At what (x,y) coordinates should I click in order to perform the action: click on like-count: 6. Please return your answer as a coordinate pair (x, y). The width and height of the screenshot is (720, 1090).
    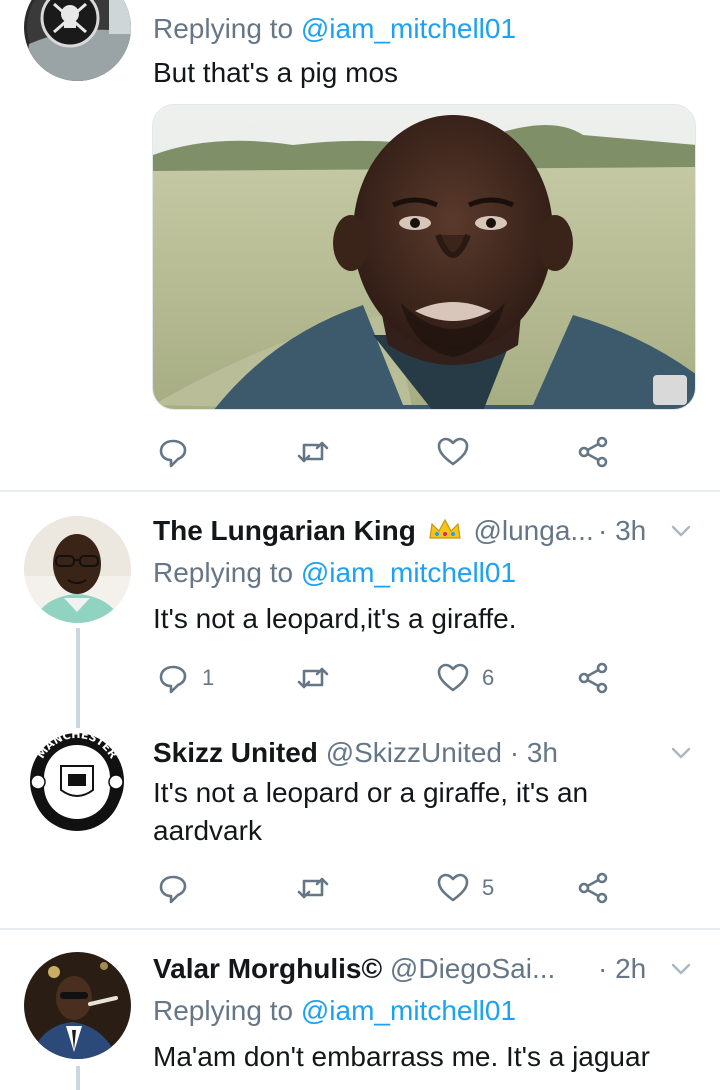
    Looking at the image, I should click on (488, 677).